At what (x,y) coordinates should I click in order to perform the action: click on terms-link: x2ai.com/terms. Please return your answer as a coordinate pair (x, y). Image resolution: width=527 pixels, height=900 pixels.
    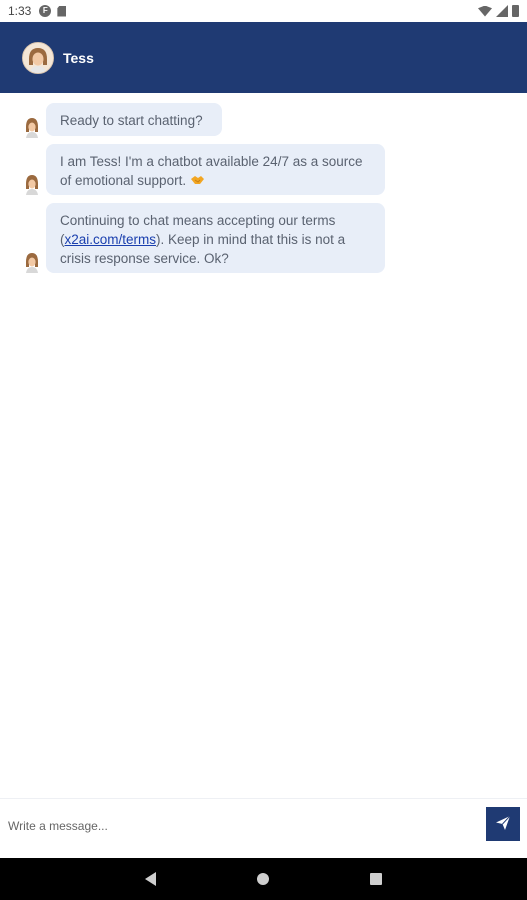
    Looking at the image, I should click on (111, 239).